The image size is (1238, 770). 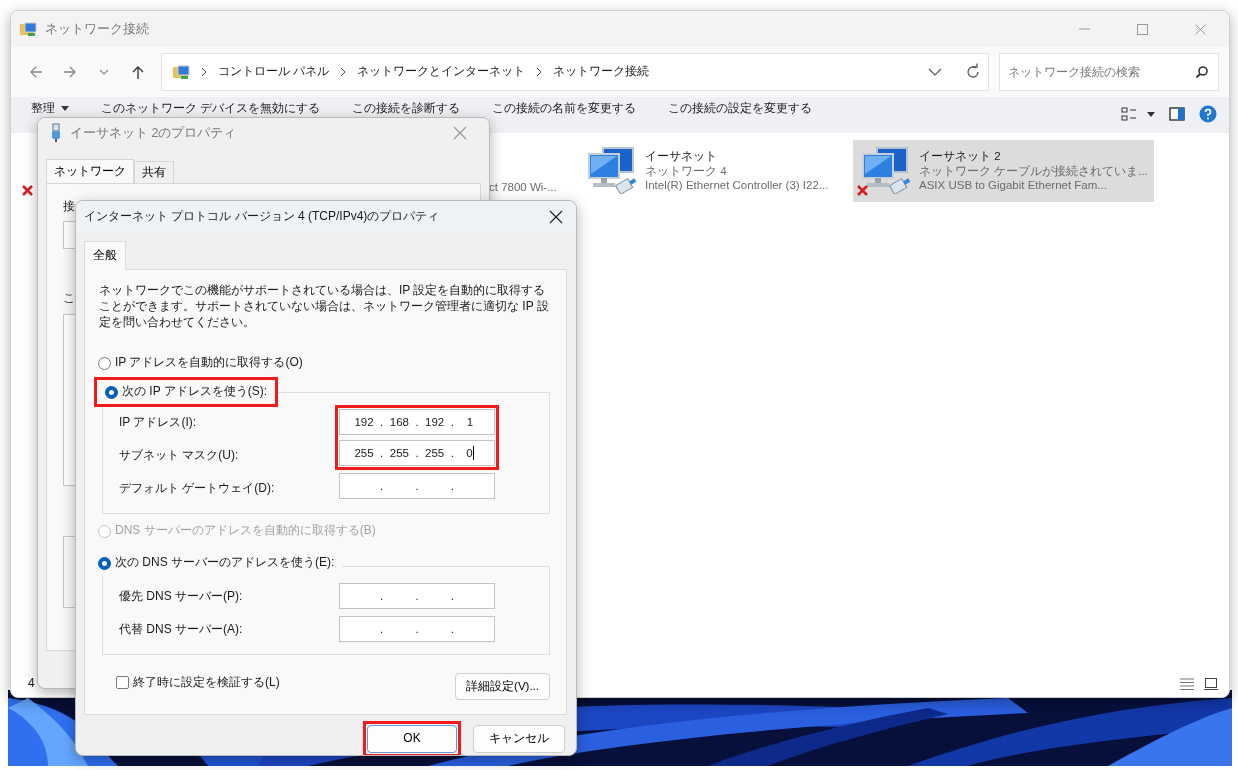 I want to click on preview-pane-icon, so click(x=1177, y=114).